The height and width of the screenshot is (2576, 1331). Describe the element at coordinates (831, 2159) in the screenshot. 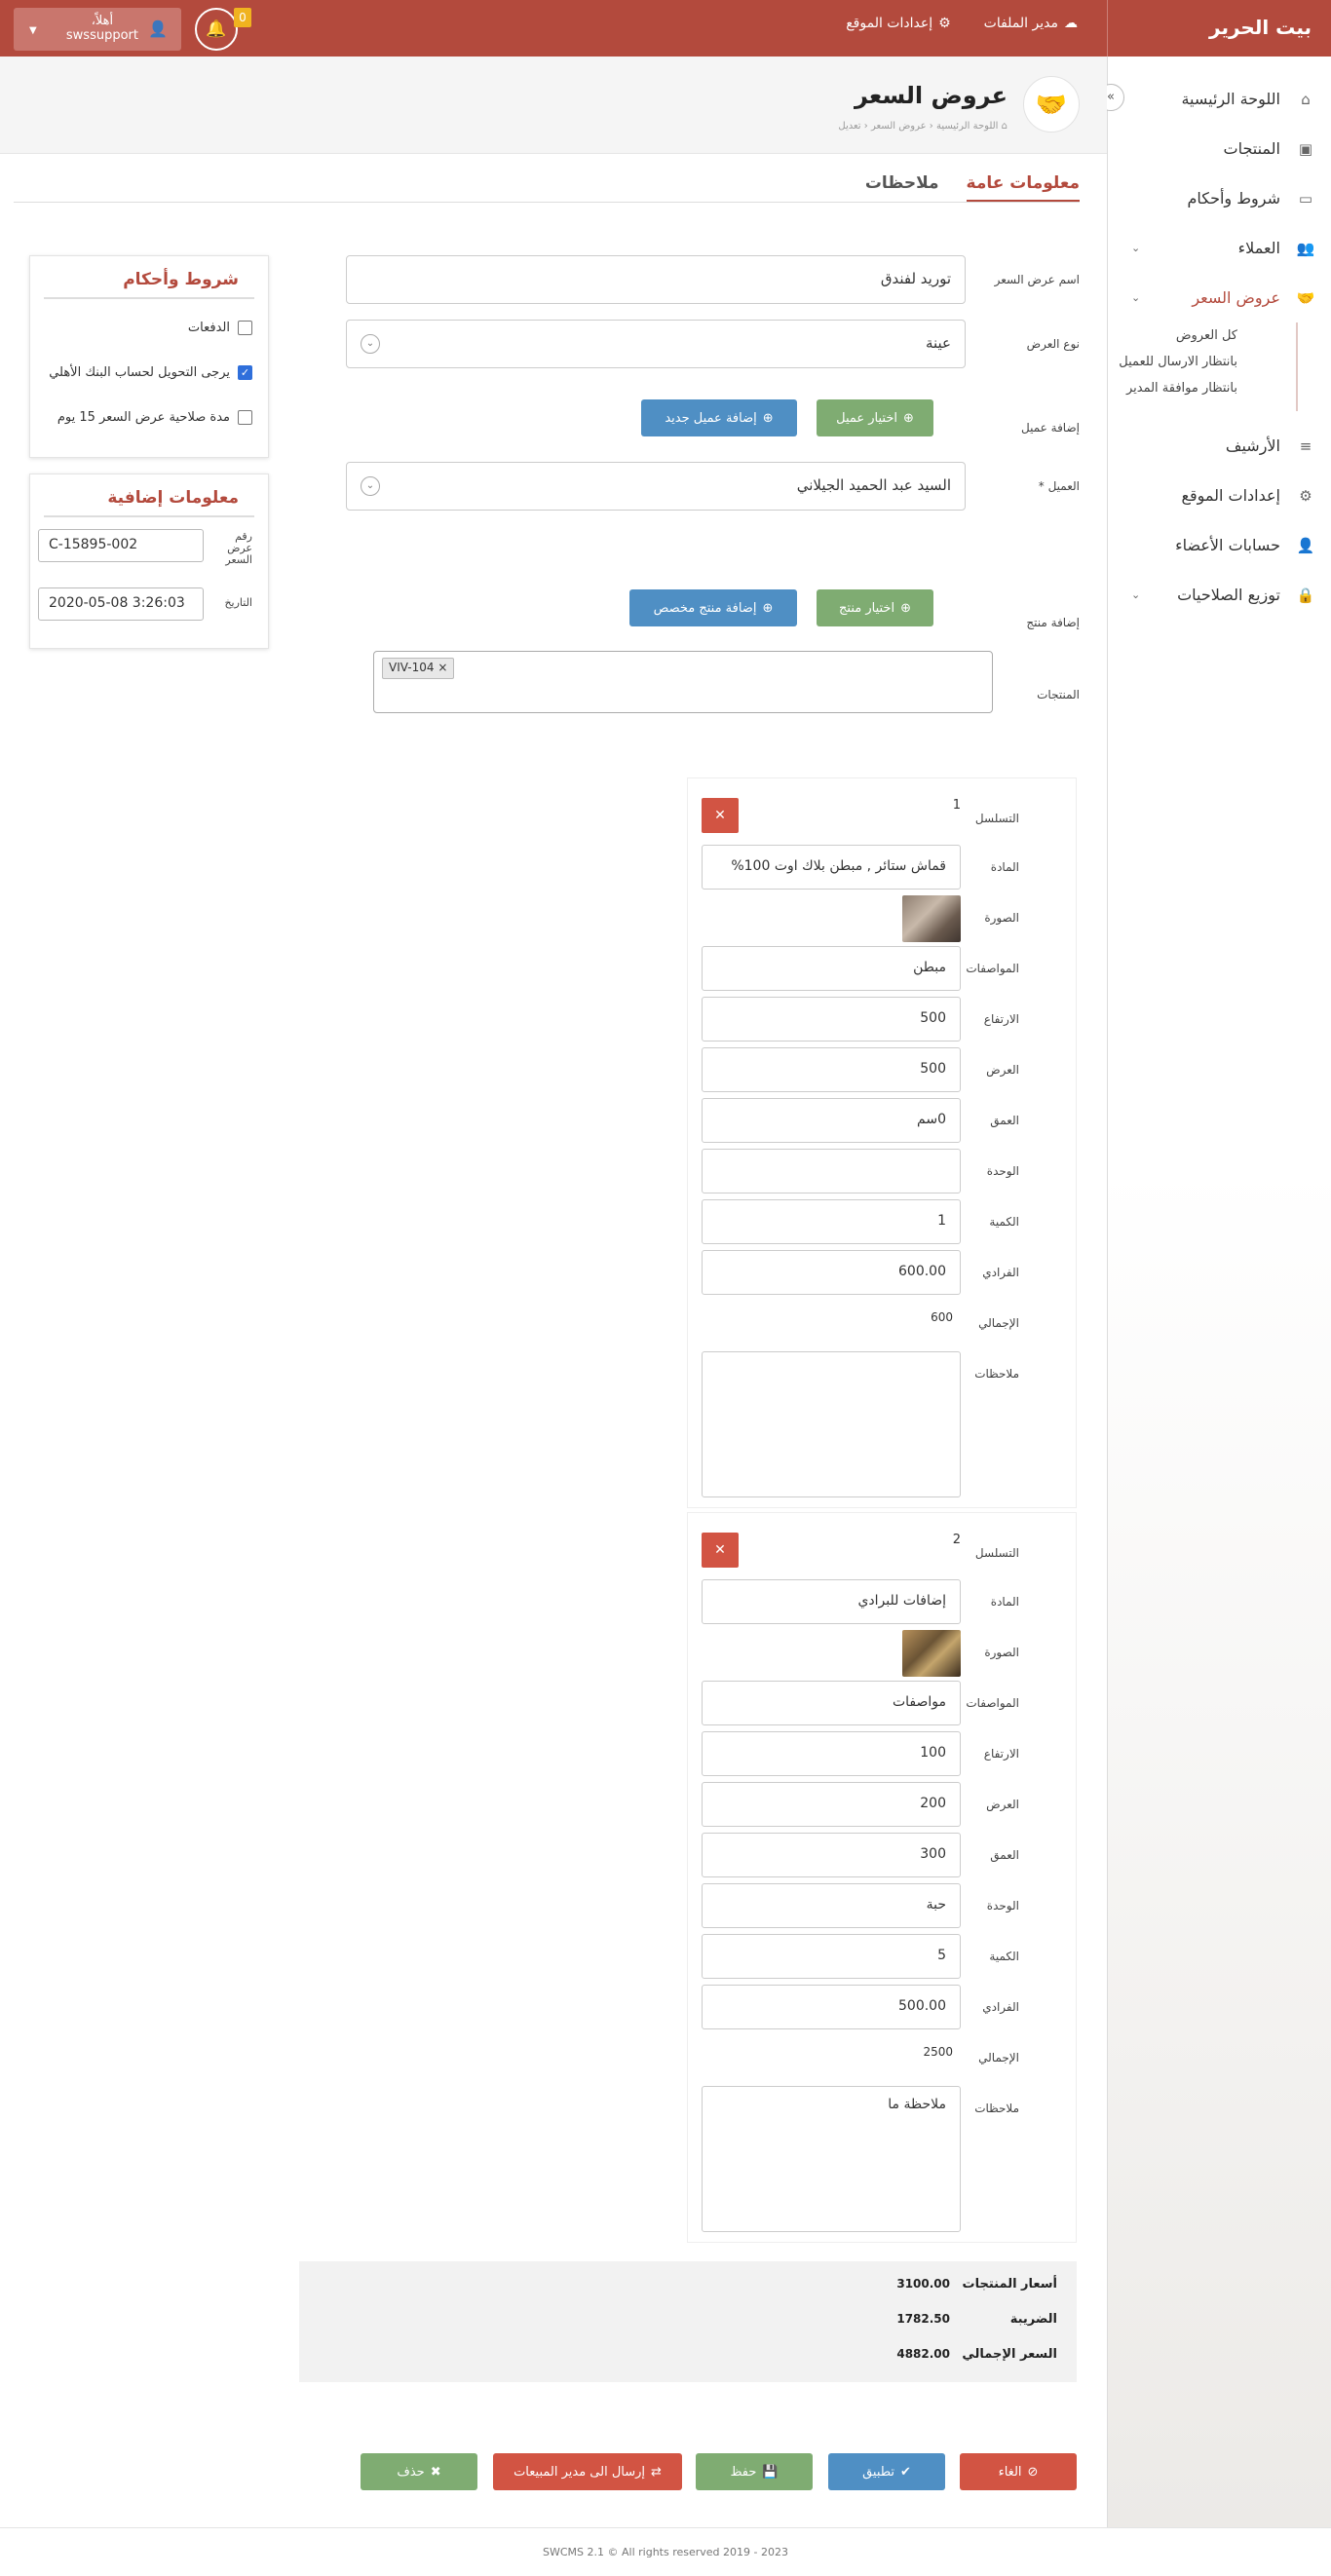

I see `notes-textarea: ملاحظة ما` at that location.